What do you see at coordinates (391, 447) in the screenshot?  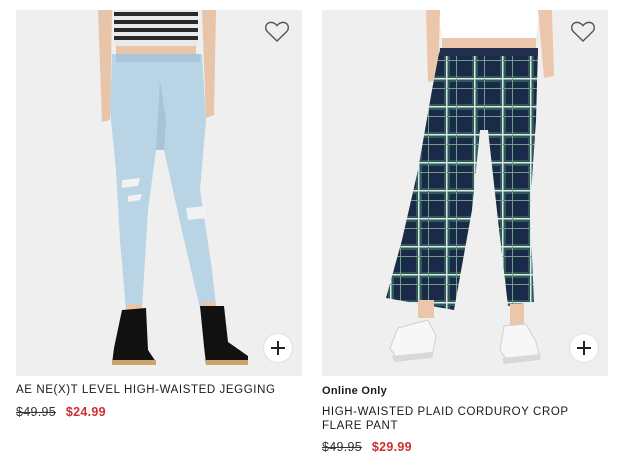 I see `sale-price: $29.99` at bounding box center [391, 447].